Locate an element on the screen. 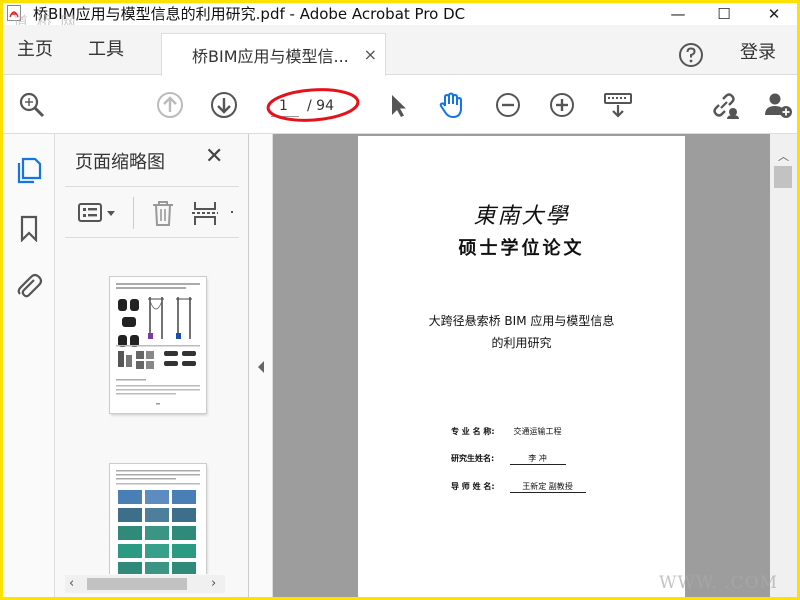 The width and height of the screenshot is (800, 600). page-total-label: / 94 is located at coordinates (320, 106).